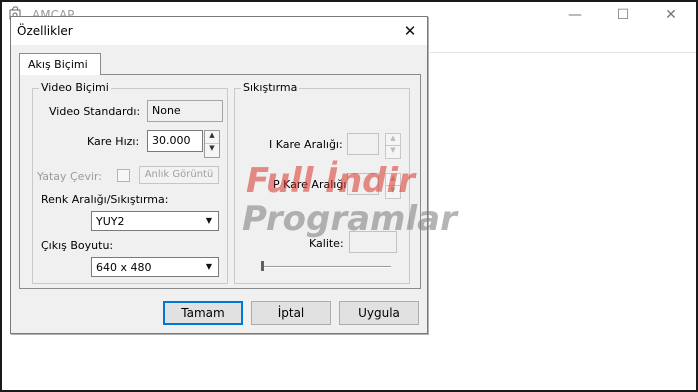 This screenshot has width=698, height=392. Describe the element at coordinates (179, 175) in the screenshot. I see `snapshot-button: Anlık Görüntü` at that location.